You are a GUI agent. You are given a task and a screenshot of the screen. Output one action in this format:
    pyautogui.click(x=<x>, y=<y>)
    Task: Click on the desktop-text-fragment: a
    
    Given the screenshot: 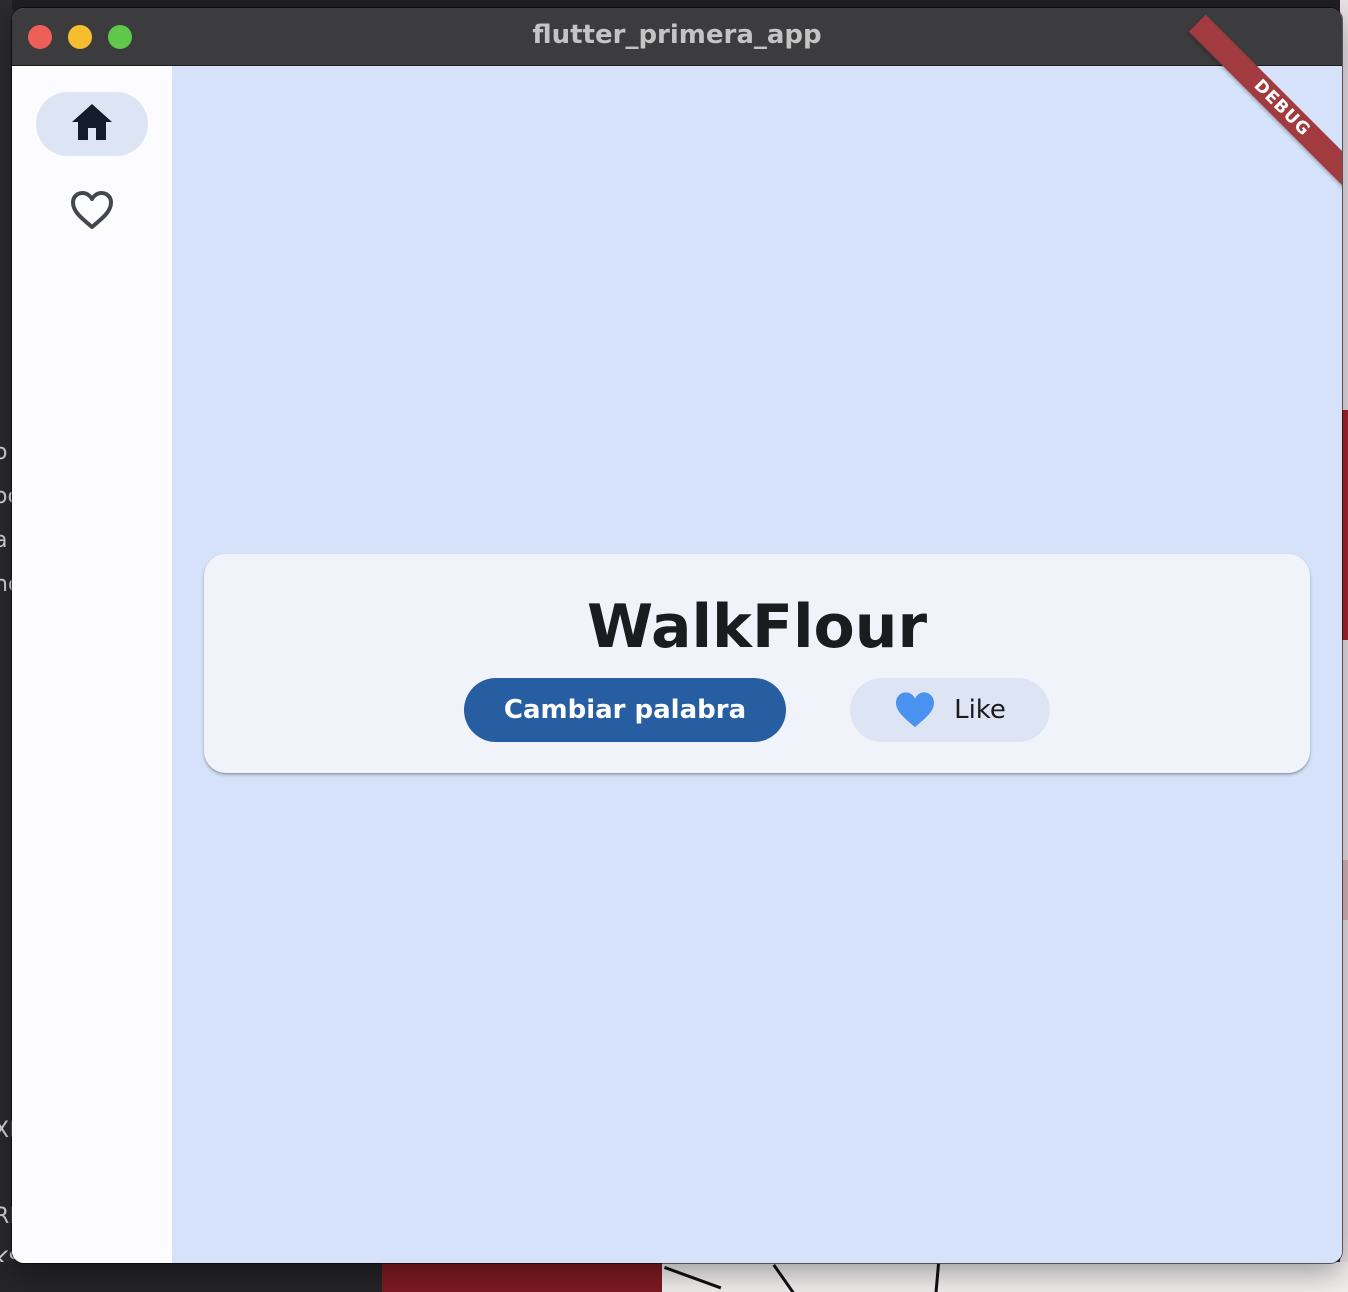 What is the action you would take?
    pyautogui.click(x=4, y=540)
    